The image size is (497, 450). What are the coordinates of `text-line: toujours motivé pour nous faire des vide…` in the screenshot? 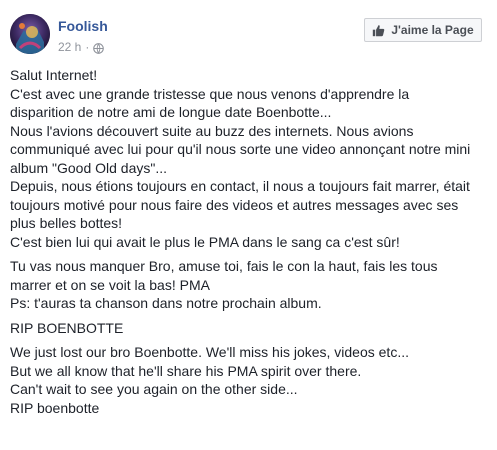 It's located at (234, 204).